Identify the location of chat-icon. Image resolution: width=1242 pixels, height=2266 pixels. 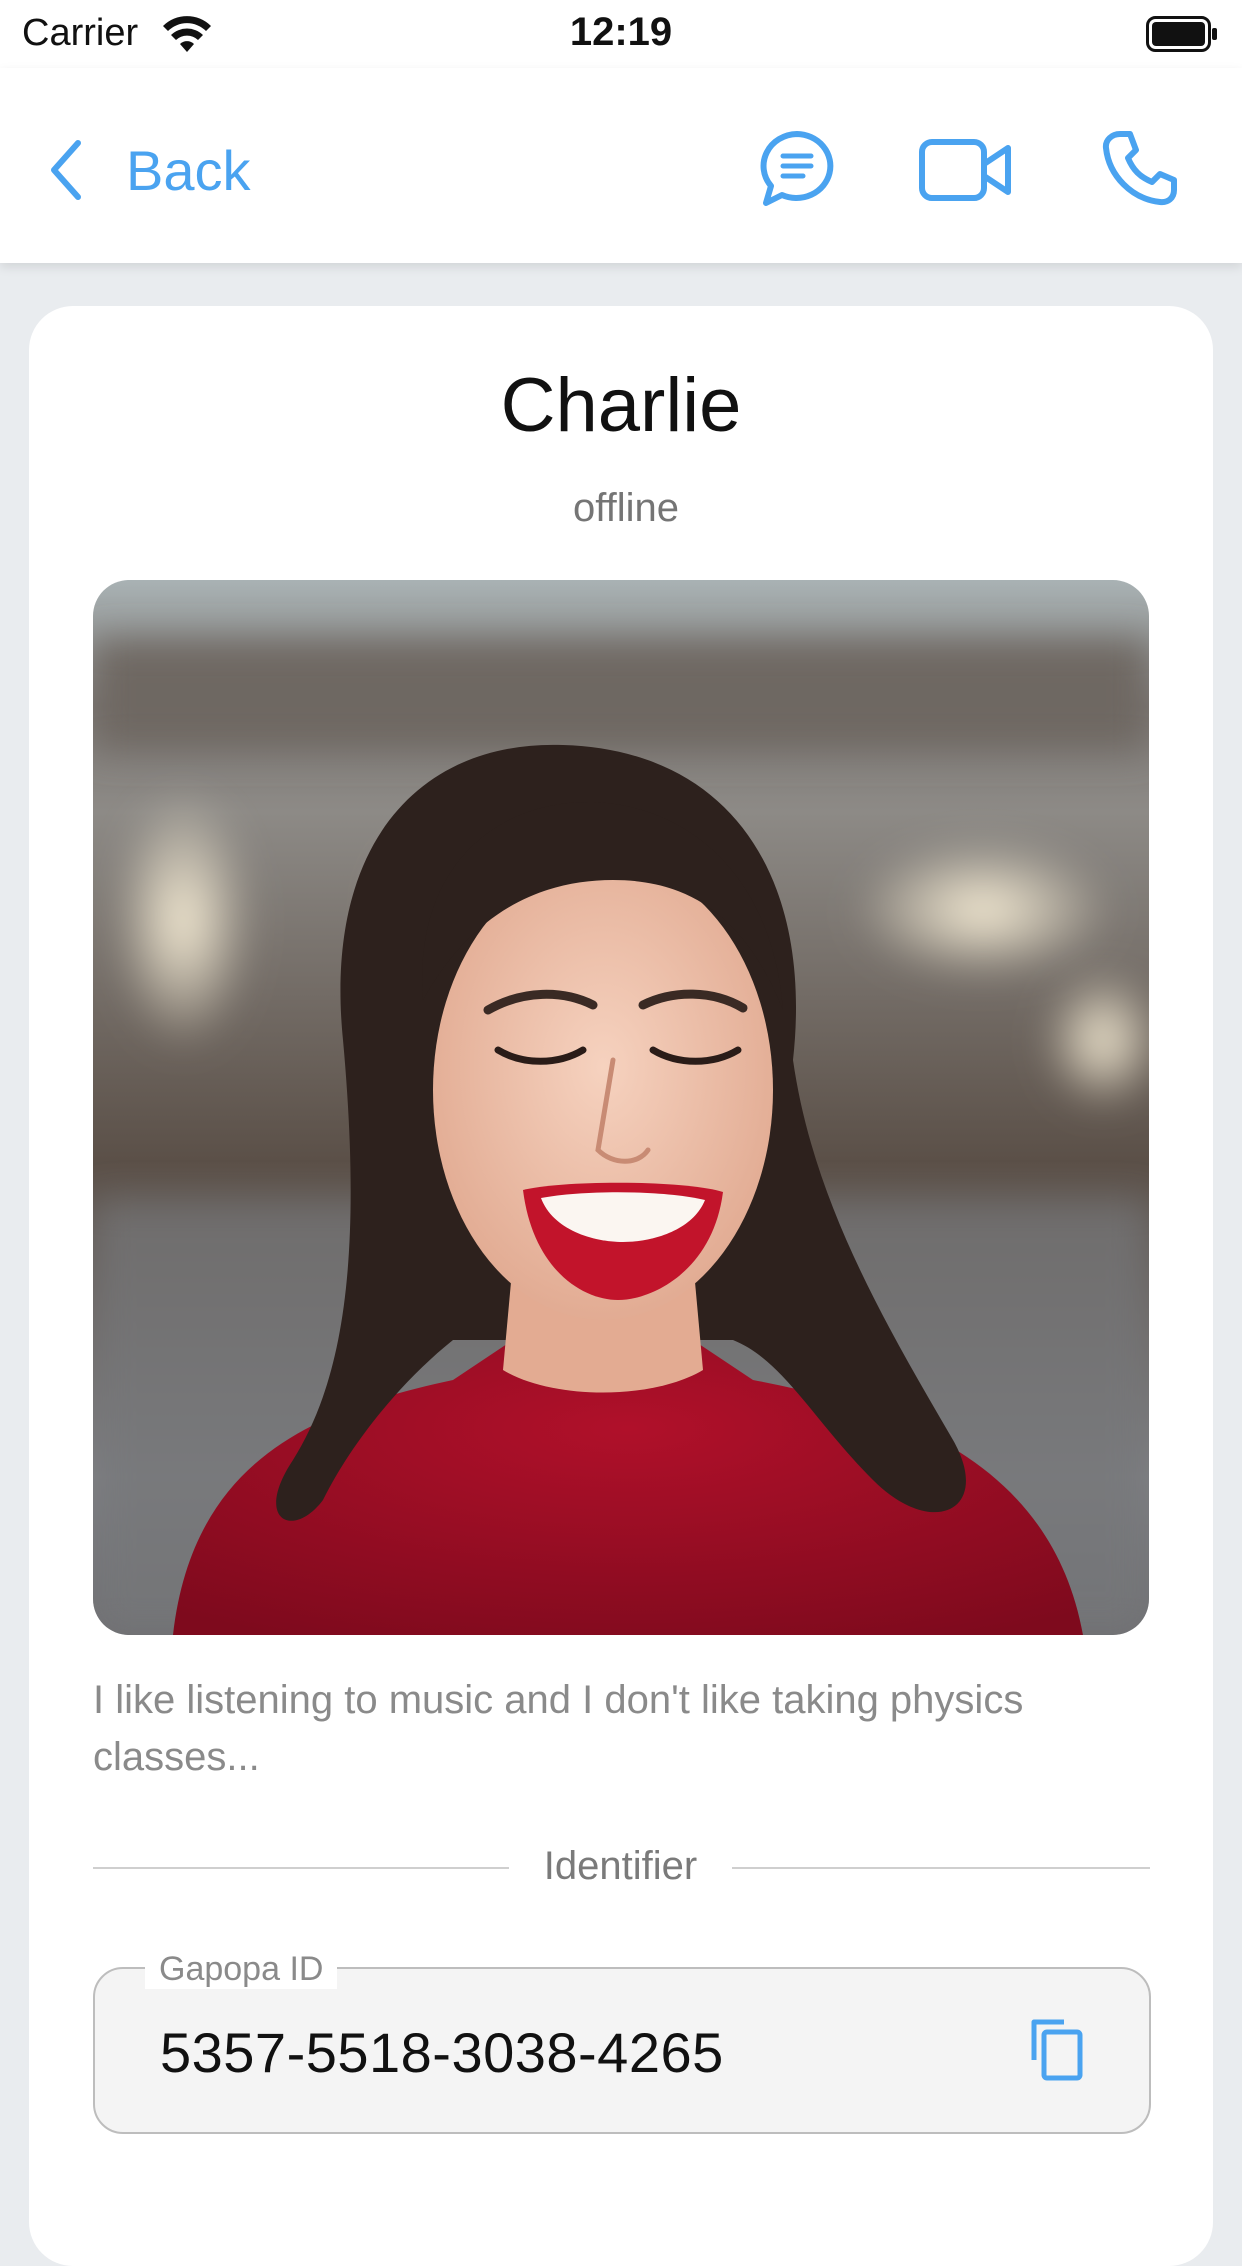
(797, 169).